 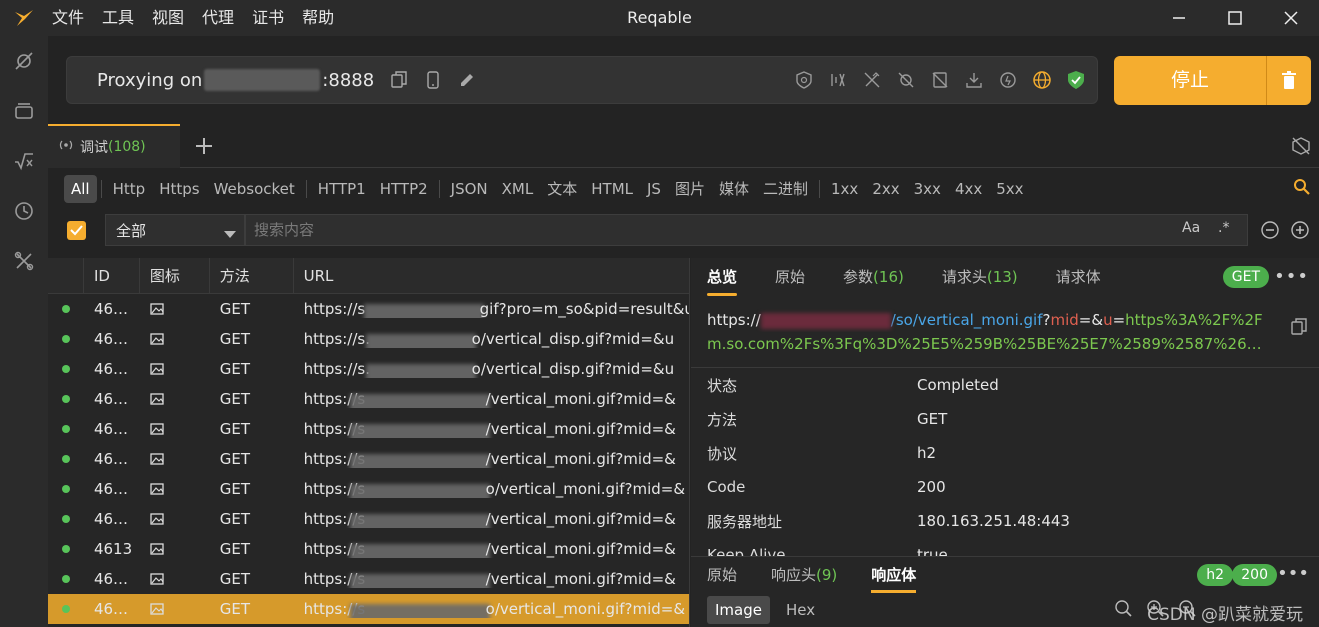 What do you see at coordinates (804, 80) in the screenshot?
I see `ssl-icon` at bounding box center [804, 80].